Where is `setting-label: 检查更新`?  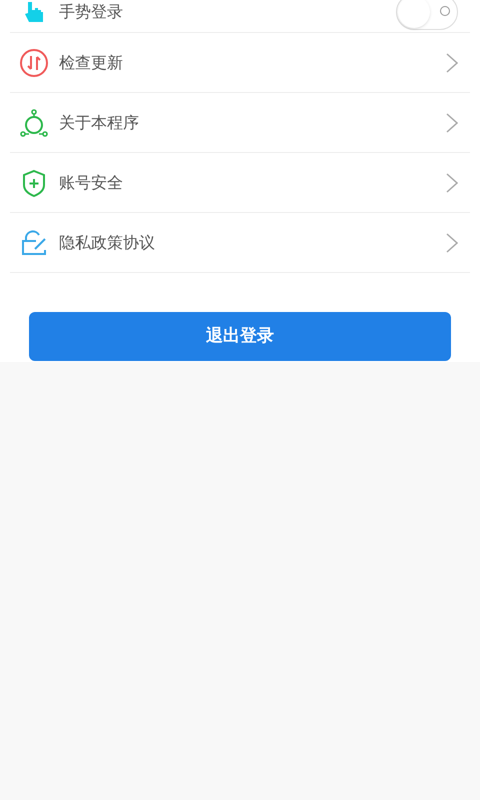
setting-label: 检查更新 is located at coordinates (91, 63).